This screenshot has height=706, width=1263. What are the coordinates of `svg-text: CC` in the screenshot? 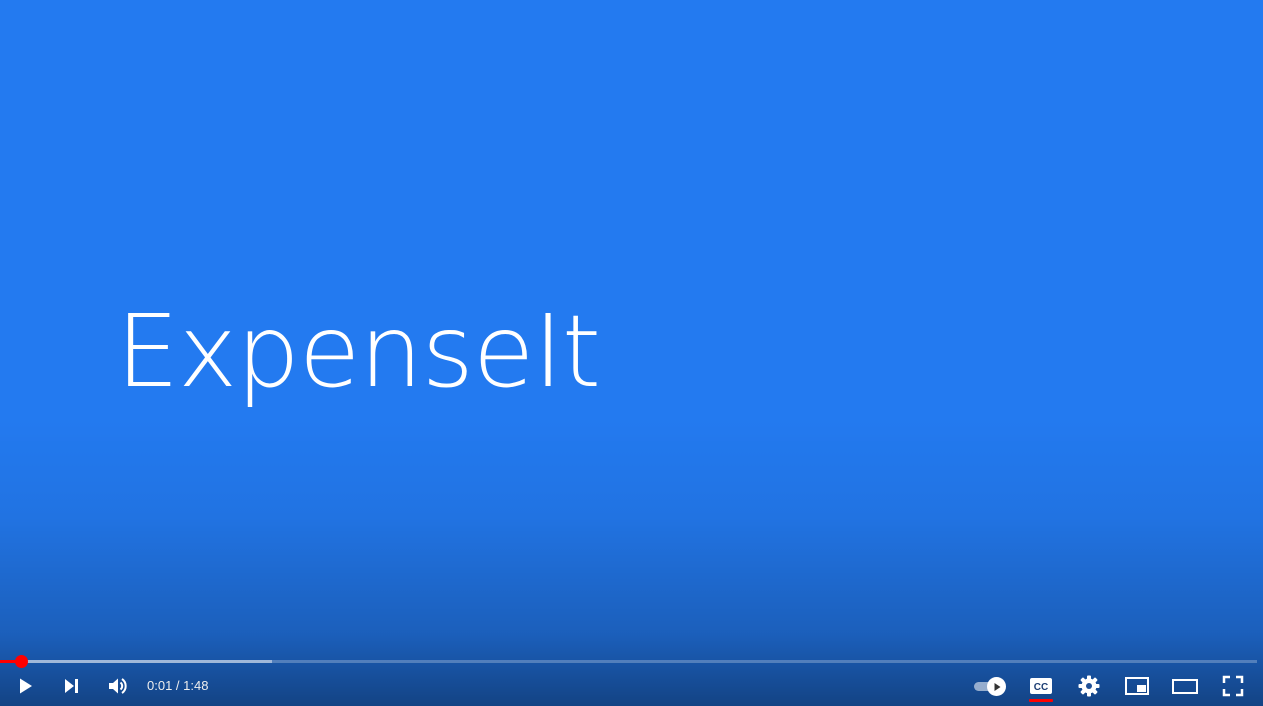 It's located at (1041, 687).